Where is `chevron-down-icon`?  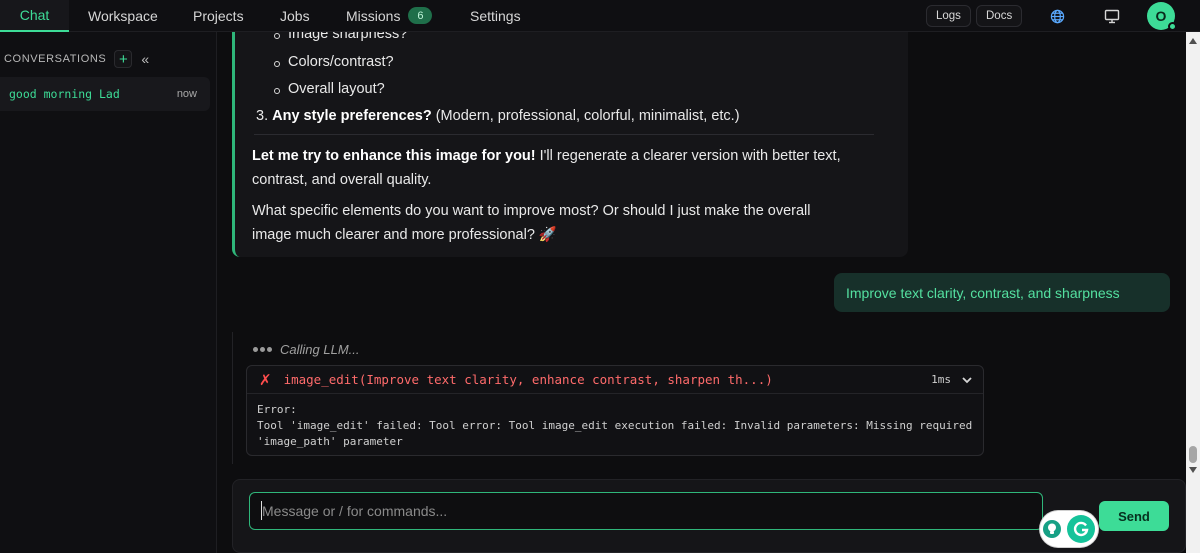 chevron-down-icon is located at coordinates (967, 382).